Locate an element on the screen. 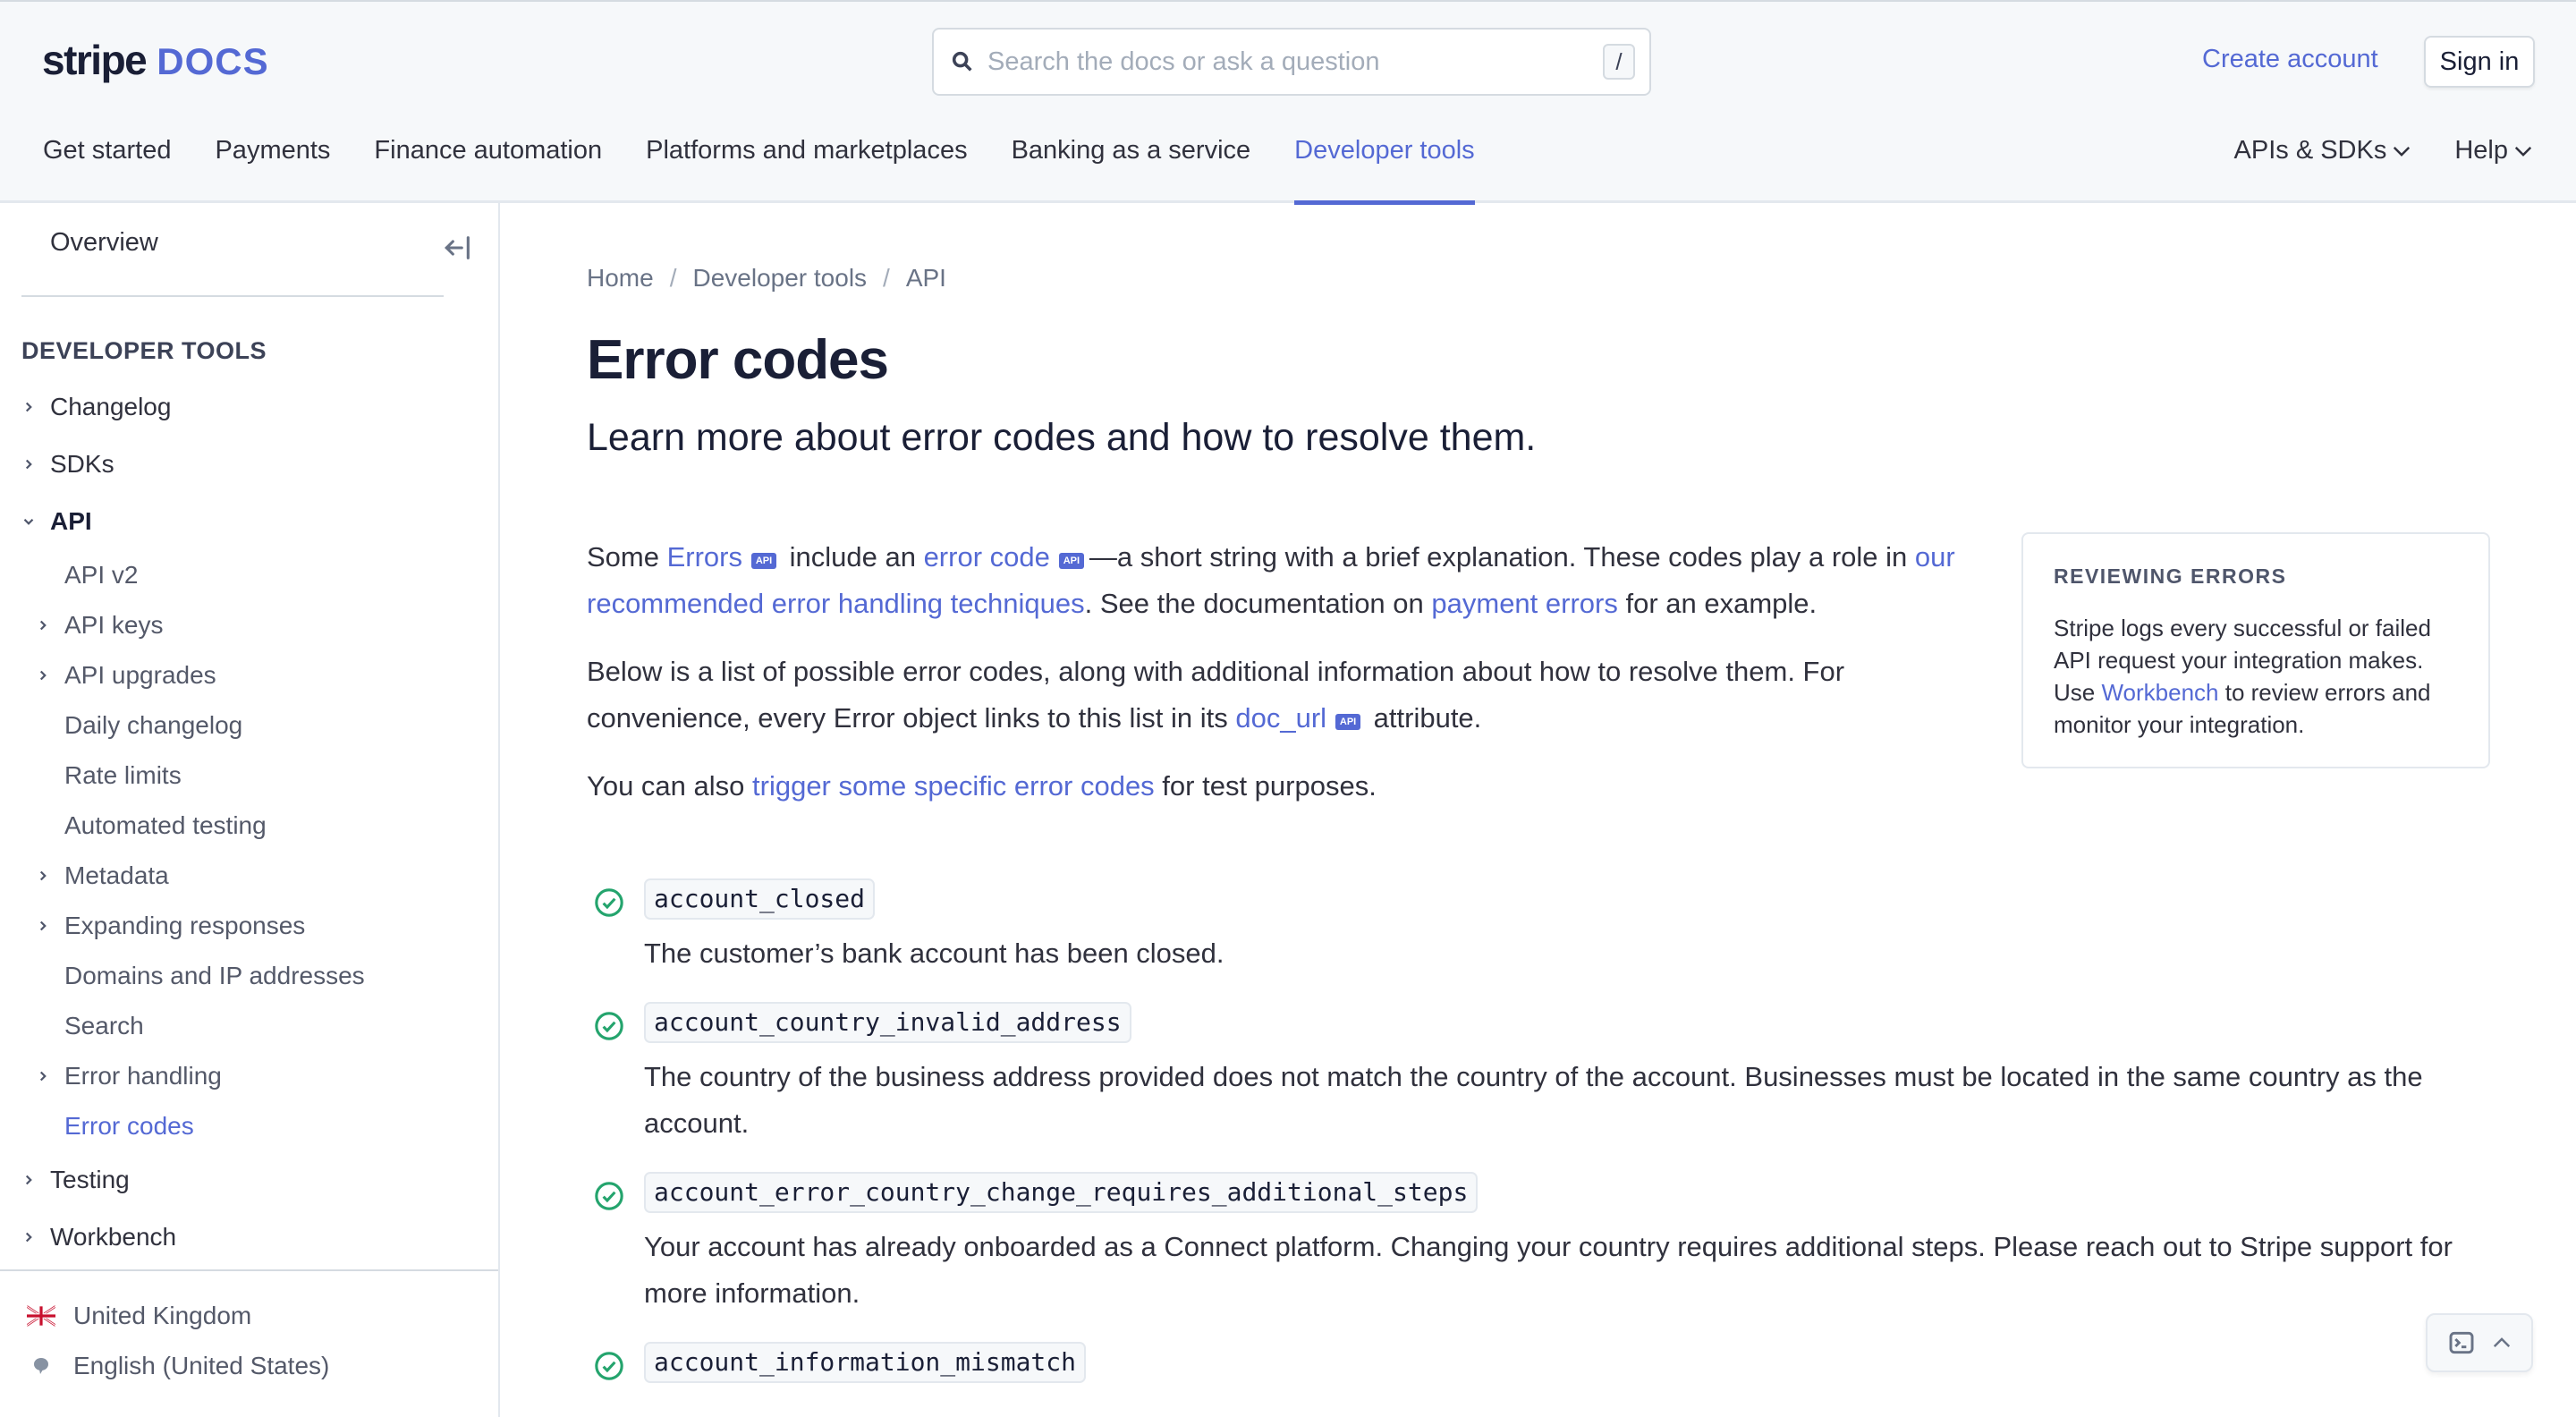 The image size is (2576, 1417). breadcrumb: Home / Developer tools / API is located at coordinates (766, 278).